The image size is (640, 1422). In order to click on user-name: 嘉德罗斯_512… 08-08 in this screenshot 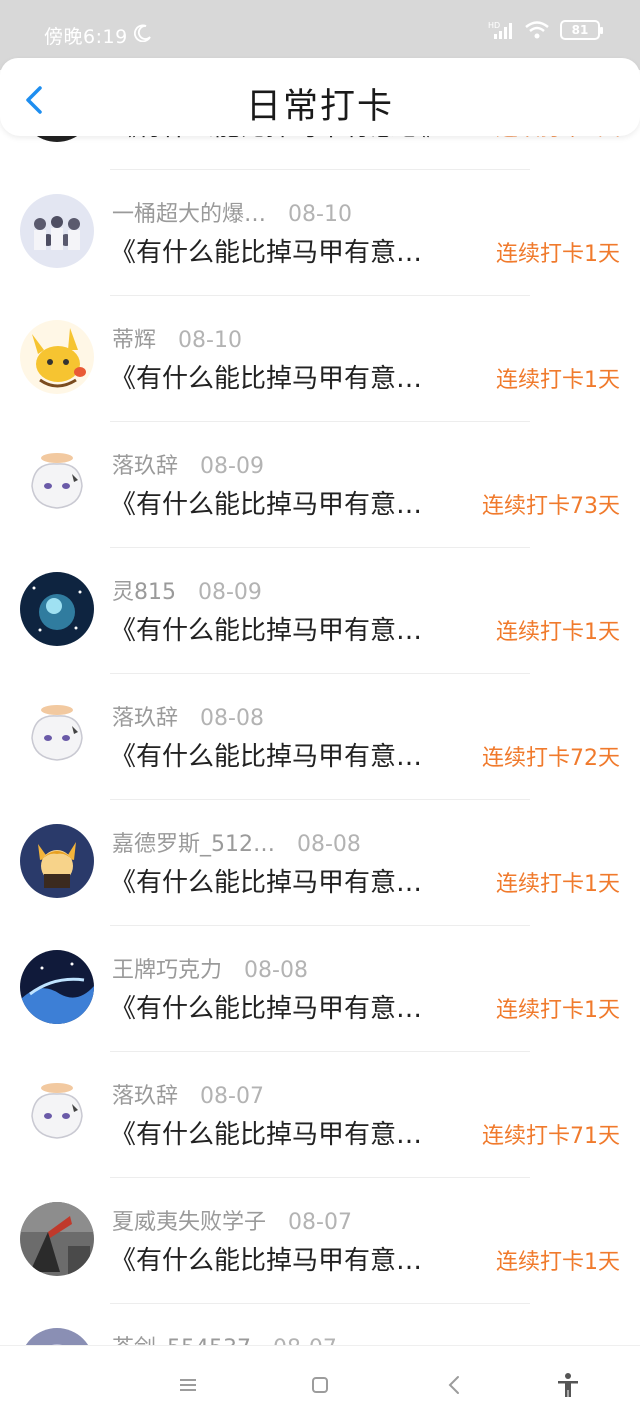, I will do `click(236, 842)`.